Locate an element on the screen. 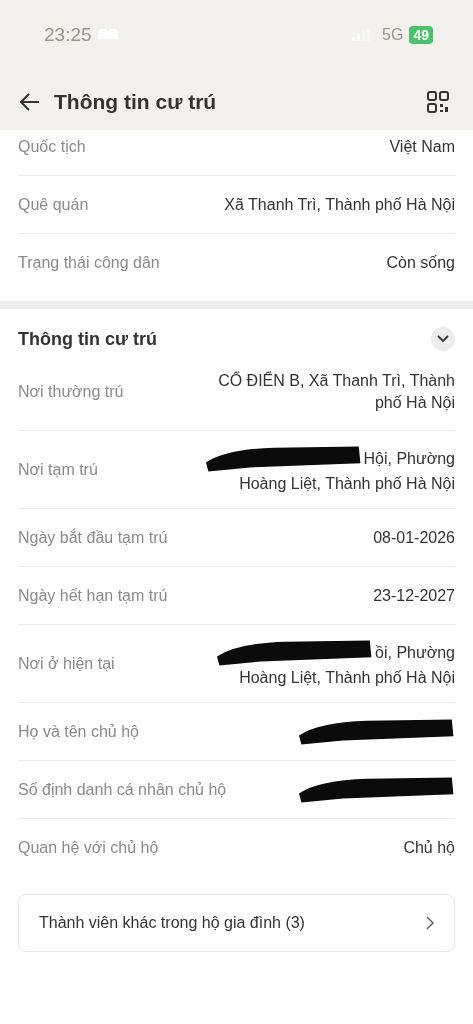 The width and height of the screenshot is (473, 1024). field-label: Ngày hết hạn tạm trú is located at coordinates (93, 595).